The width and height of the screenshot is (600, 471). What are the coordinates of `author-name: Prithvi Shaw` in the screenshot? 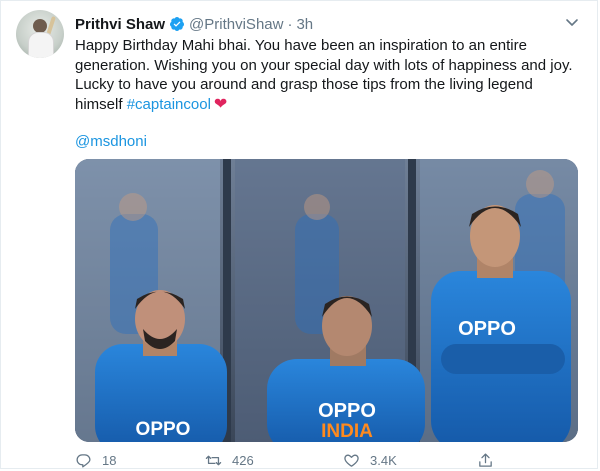 It's located at (120, 24).